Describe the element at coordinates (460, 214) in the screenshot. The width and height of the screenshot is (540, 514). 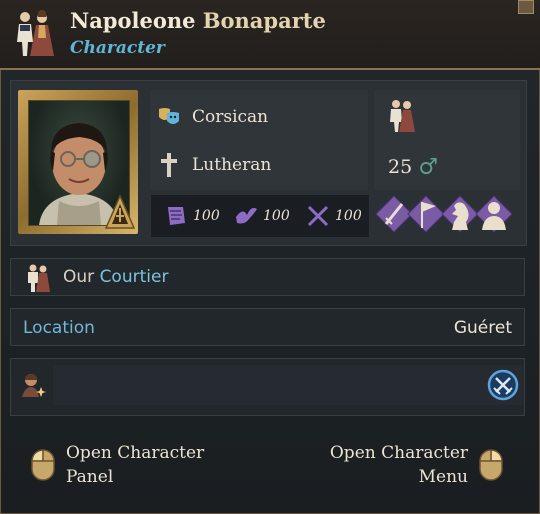
I see `knight-trait-icon` at that location.